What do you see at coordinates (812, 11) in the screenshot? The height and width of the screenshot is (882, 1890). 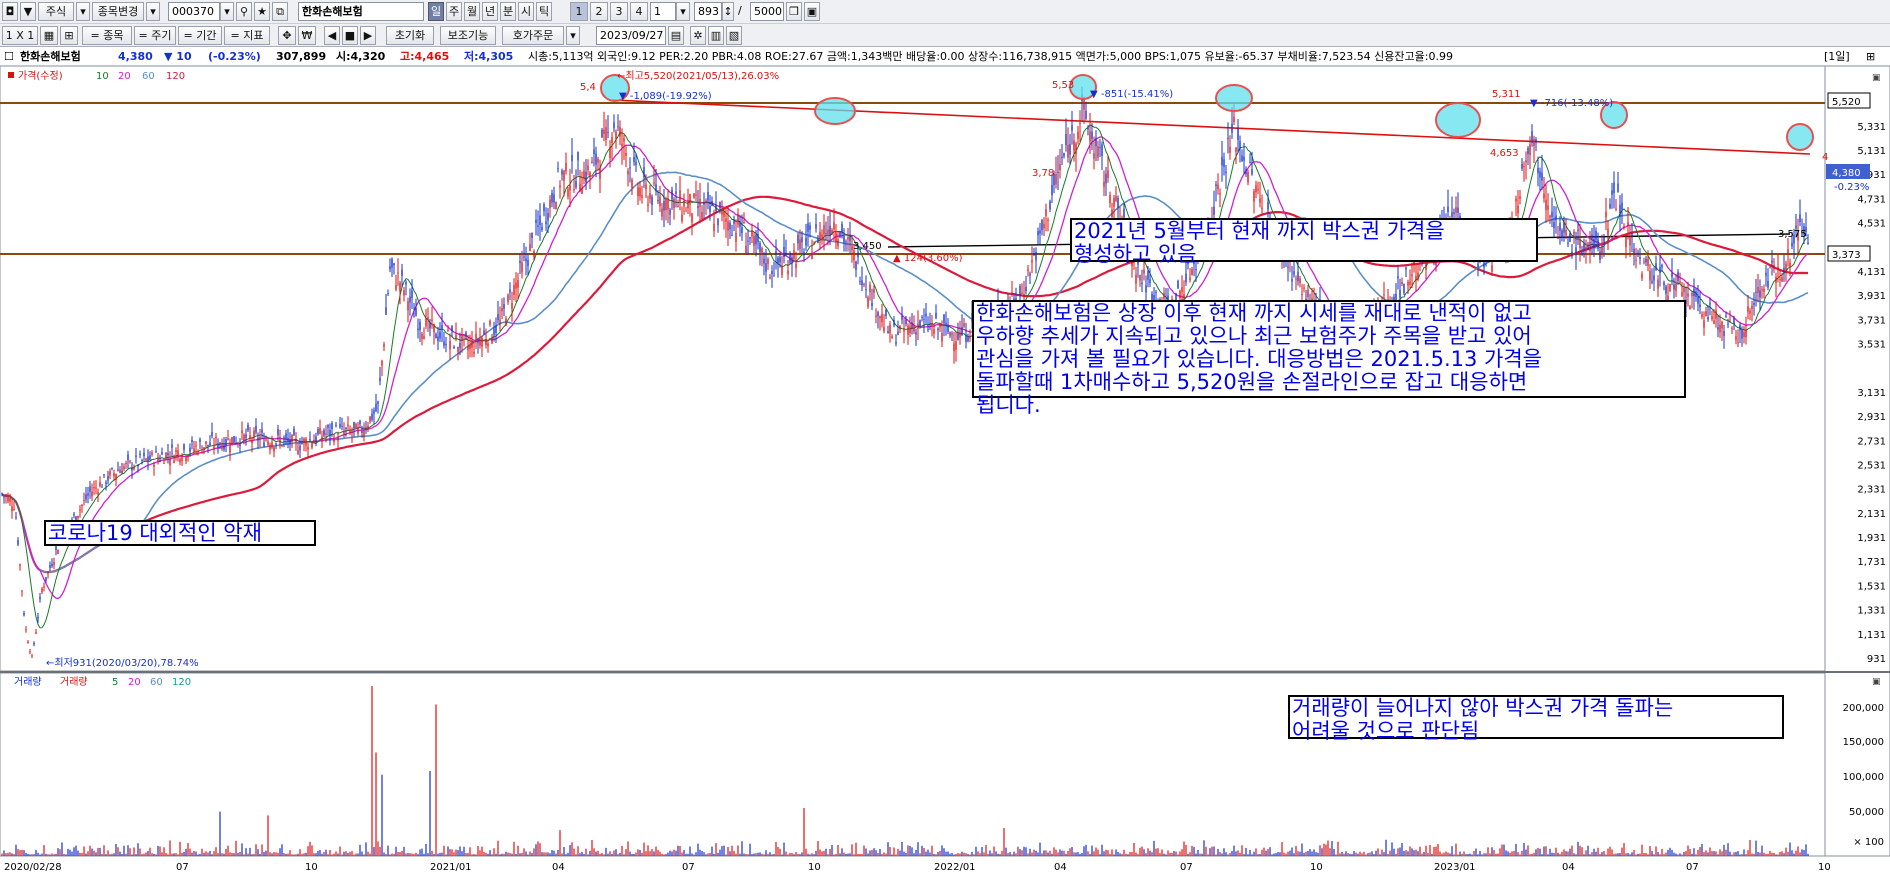 I see `save-icon: ▣` at bounding box center [812, 11].